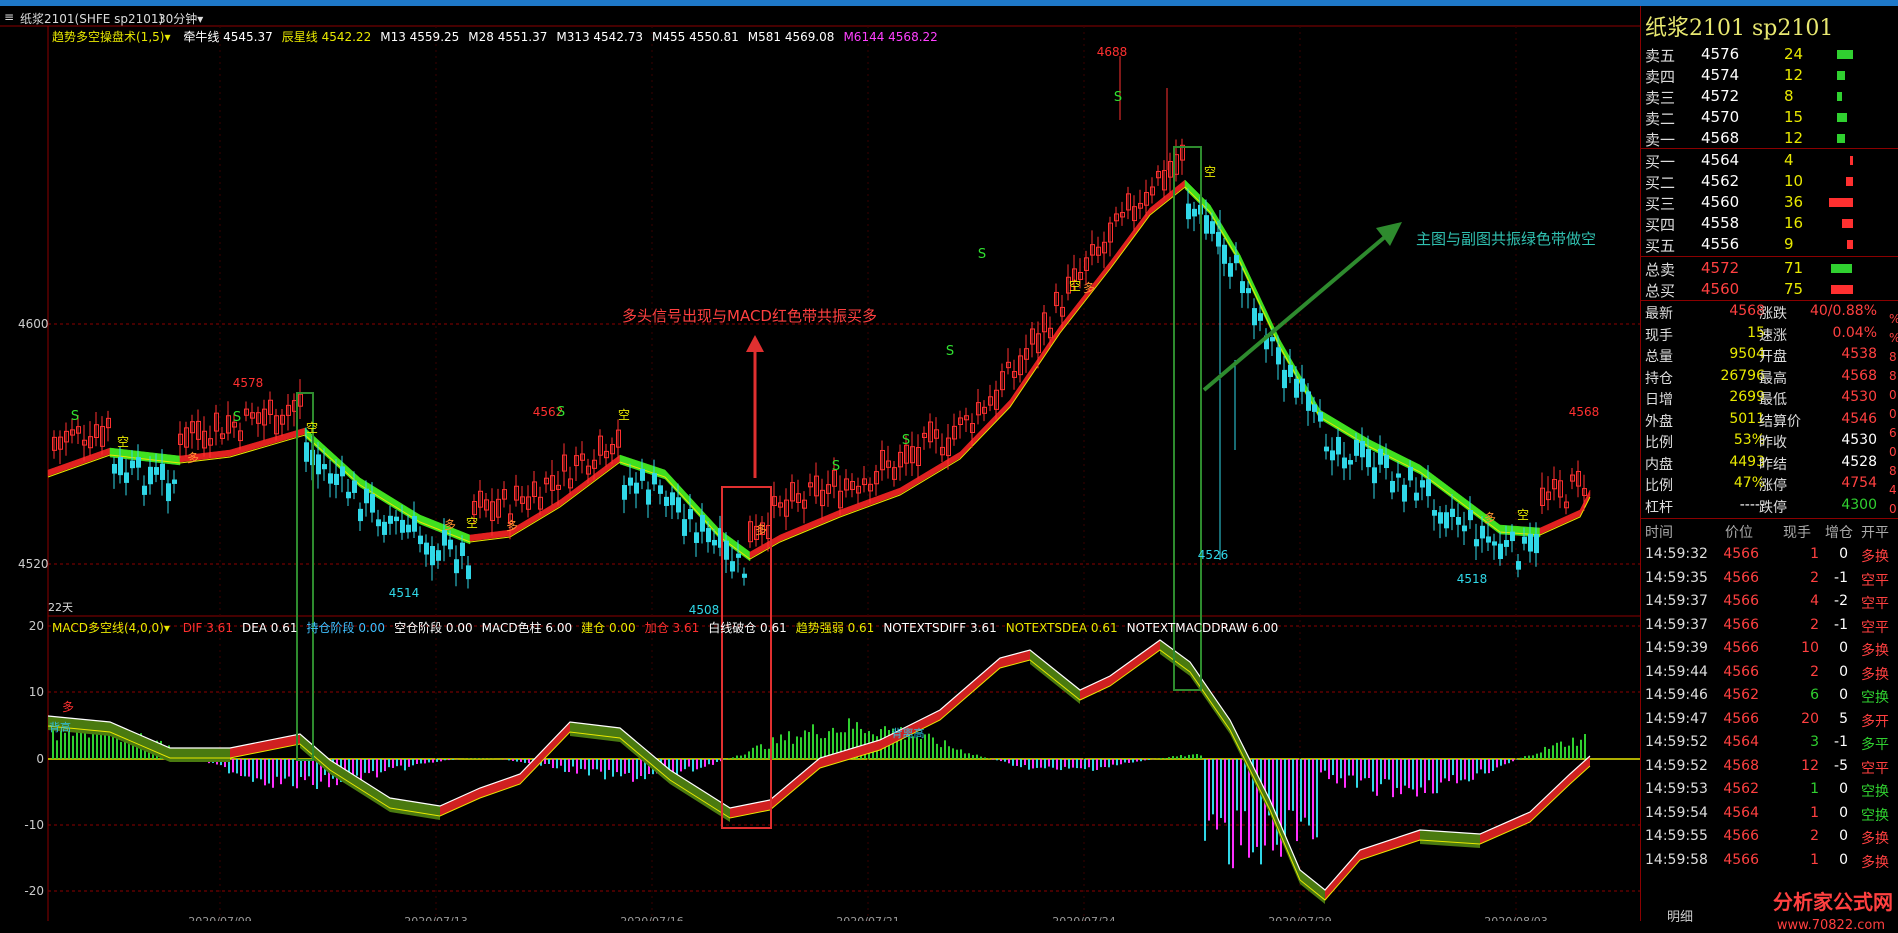  Describe the element at coordinates (1756, 75) in the screenshot. I see `ask-row: 卖四457412` at that location.